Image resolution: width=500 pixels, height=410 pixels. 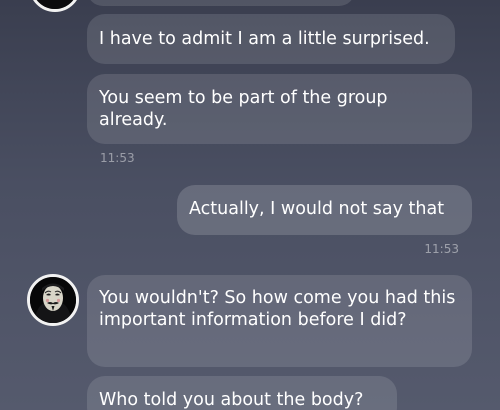 I want to click on message-bubble-partial, so click(x=221, y=3).